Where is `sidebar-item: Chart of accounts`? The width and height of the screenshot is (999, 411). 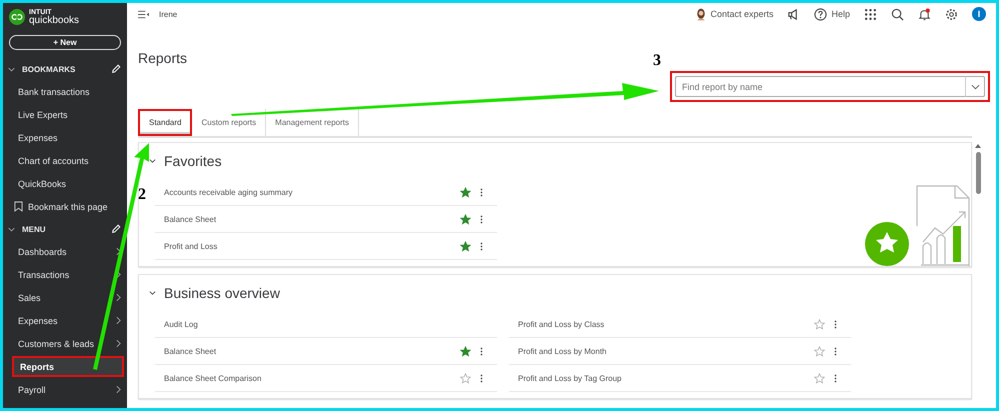 sidebar-item: Chart of accounts is located at coordinates (68, 160).